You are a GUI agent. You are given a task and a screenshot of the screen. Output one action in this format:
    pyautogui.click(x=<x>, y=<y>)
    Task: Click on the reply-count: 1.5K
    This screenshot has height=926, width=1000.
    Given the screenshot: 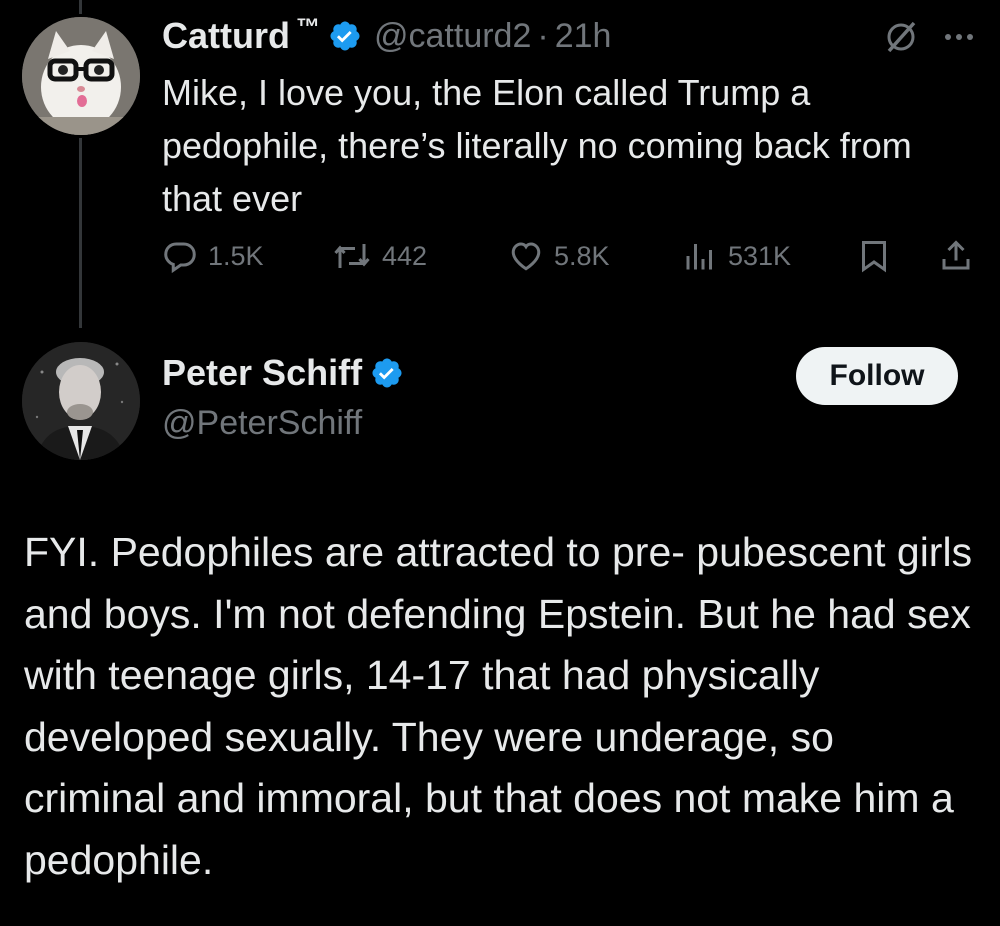 What is the action you would take?
    pyautogui.click(x=236, y=255)
    